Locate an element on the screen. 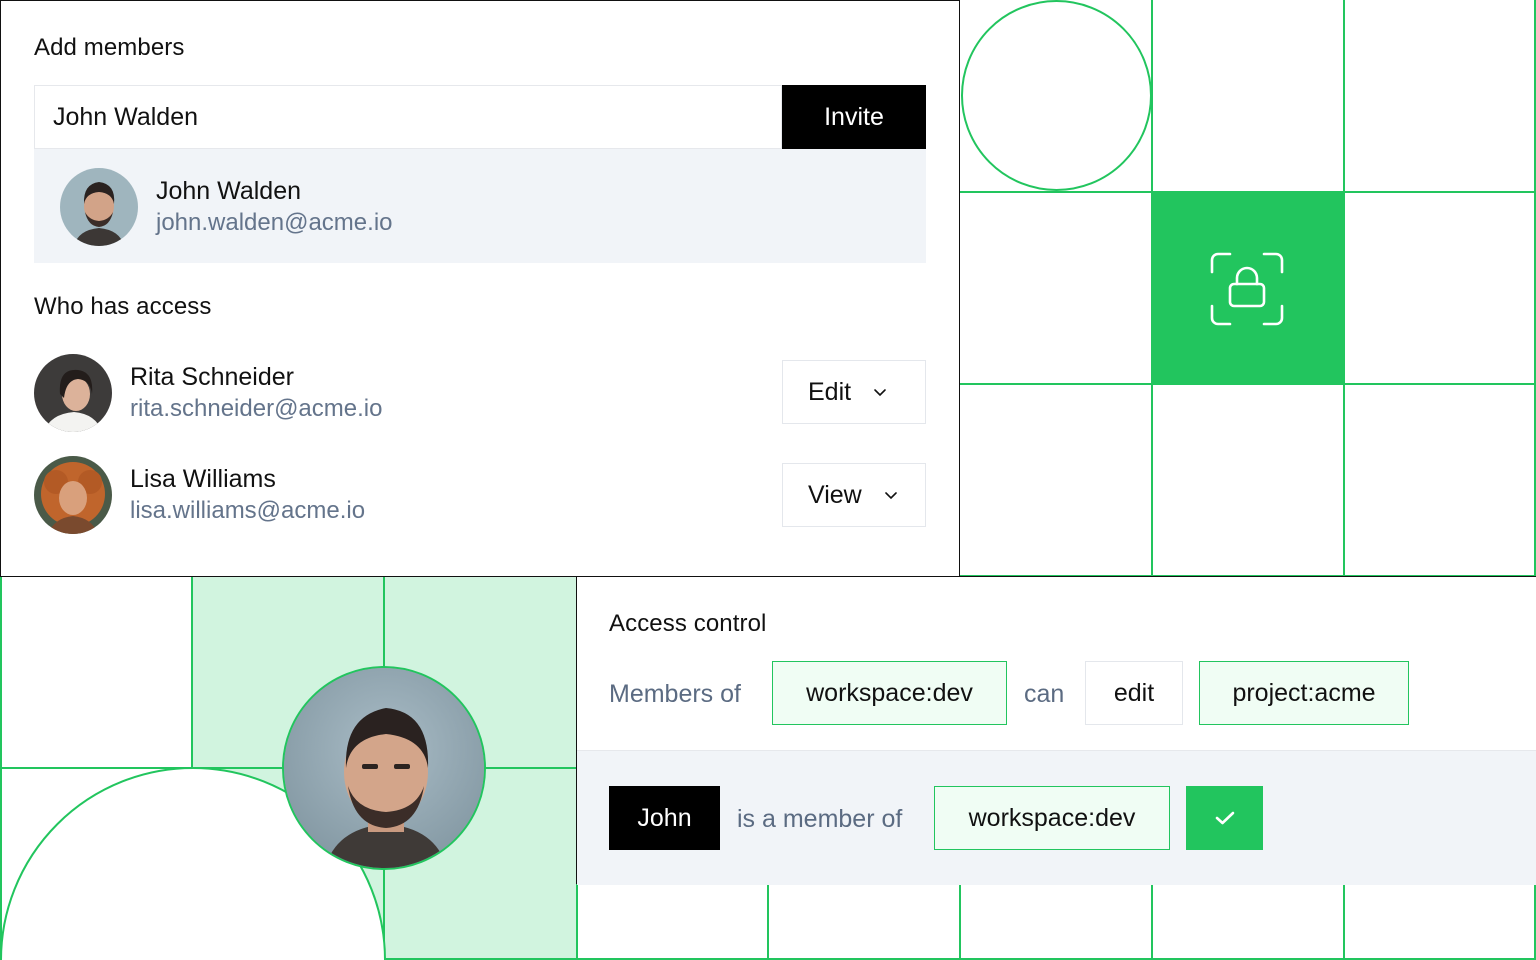  member-suggestion: John Walden john.walden@acme.io is located at coordinates (480, 206).